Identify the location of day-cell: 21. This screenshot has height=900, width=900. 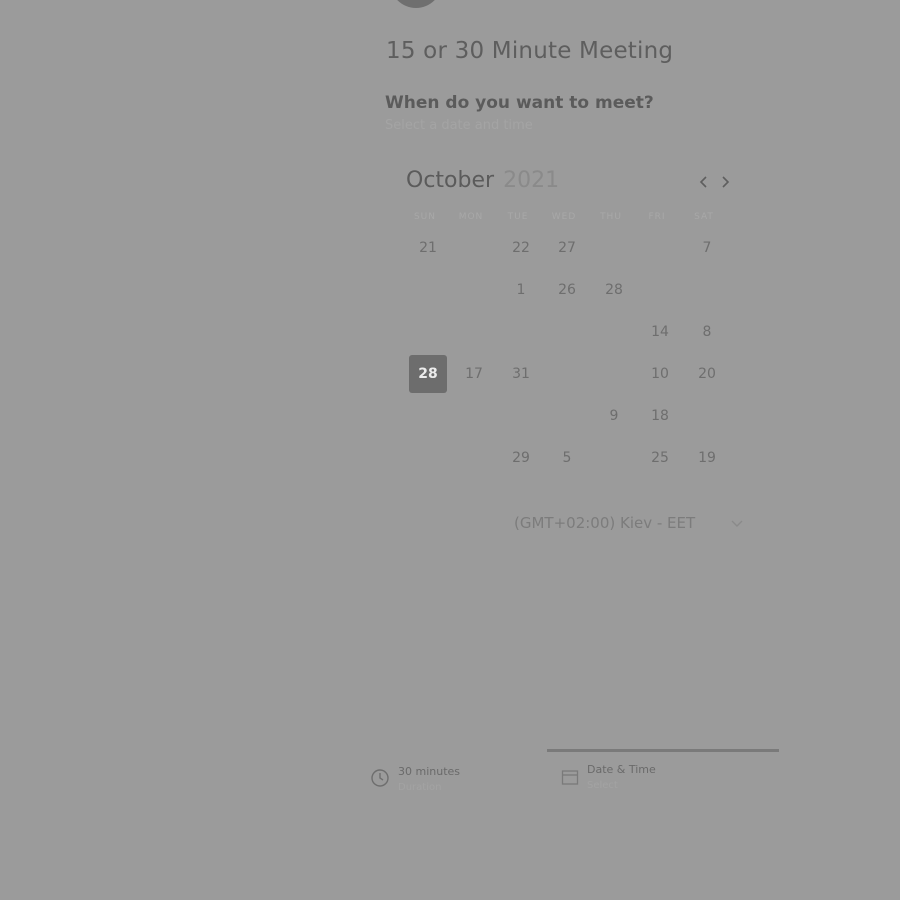
(428, 248).